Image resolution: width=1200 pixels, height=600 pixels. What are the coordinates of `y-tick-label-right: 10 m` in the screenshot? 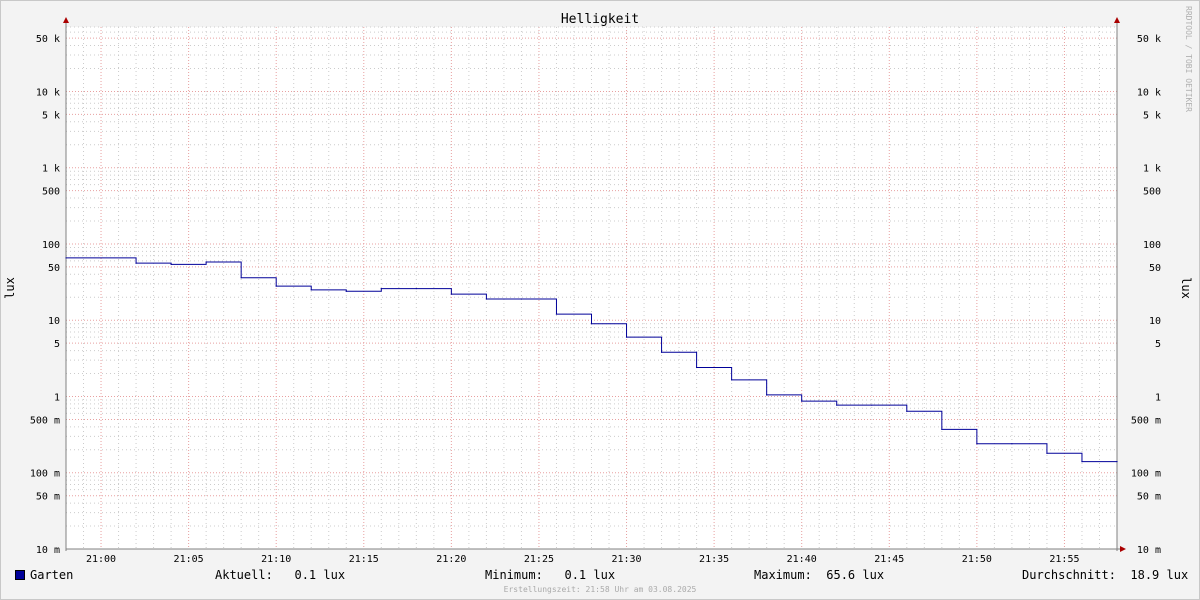 It's located at (1149, 550).